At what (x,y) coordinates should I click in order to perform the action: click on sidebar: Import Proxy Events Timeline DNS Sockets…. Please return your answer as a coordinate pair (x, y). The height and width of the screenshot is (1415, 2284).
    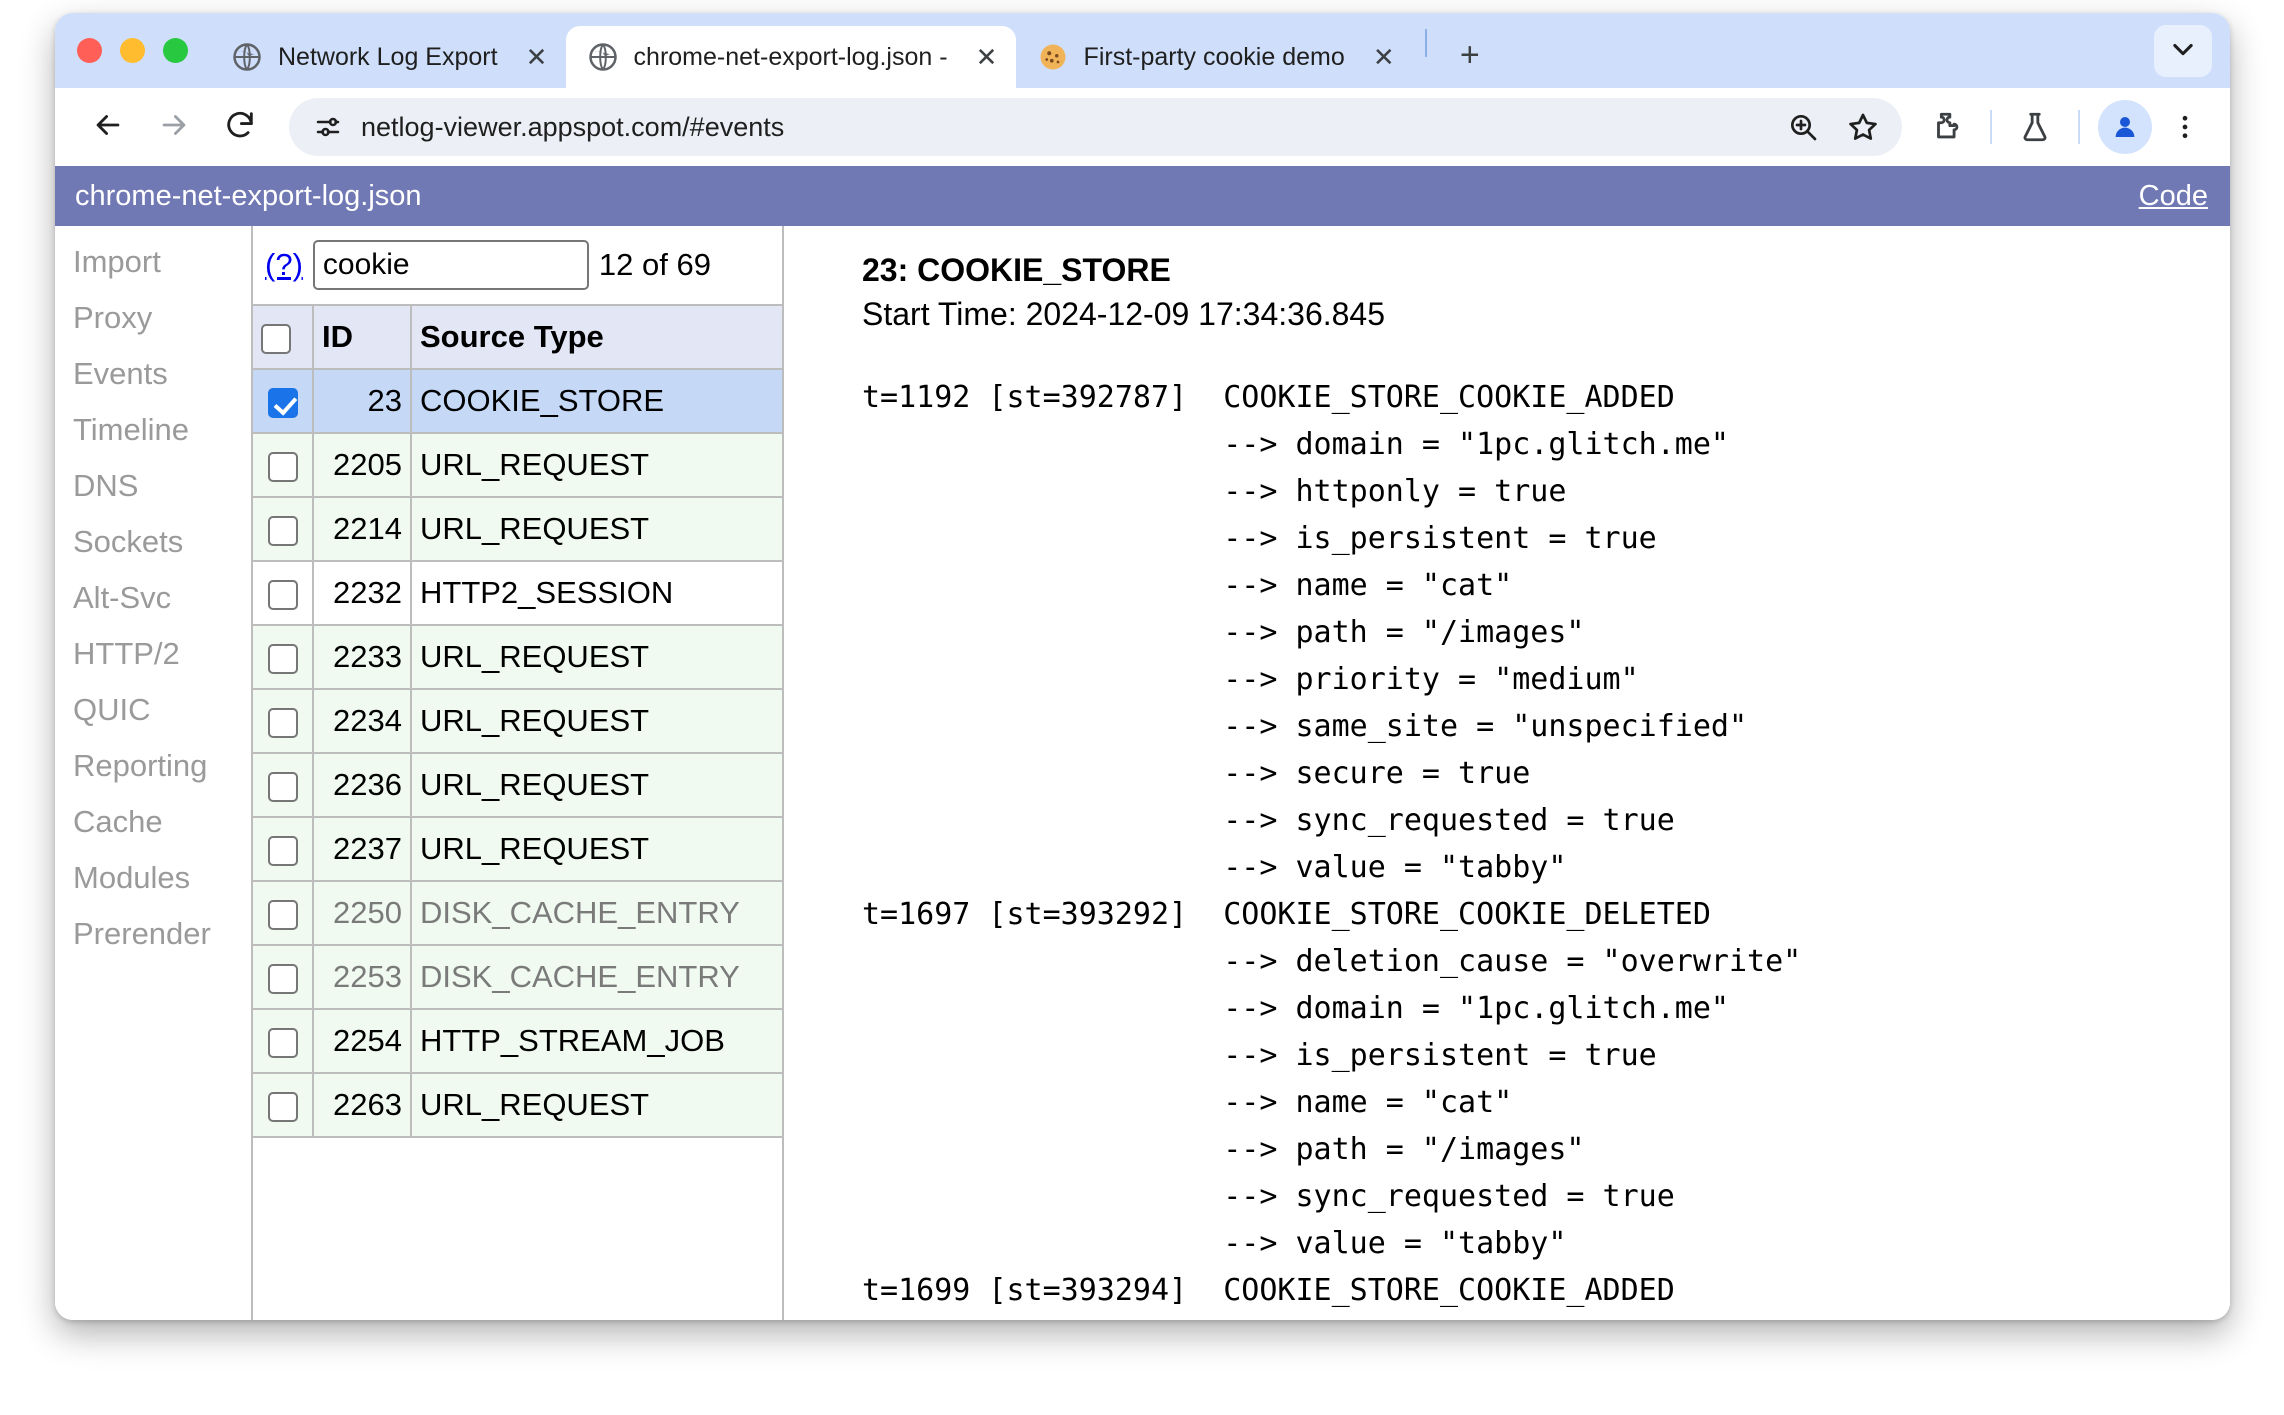
    Looking at the image, I should click on (153, 773).